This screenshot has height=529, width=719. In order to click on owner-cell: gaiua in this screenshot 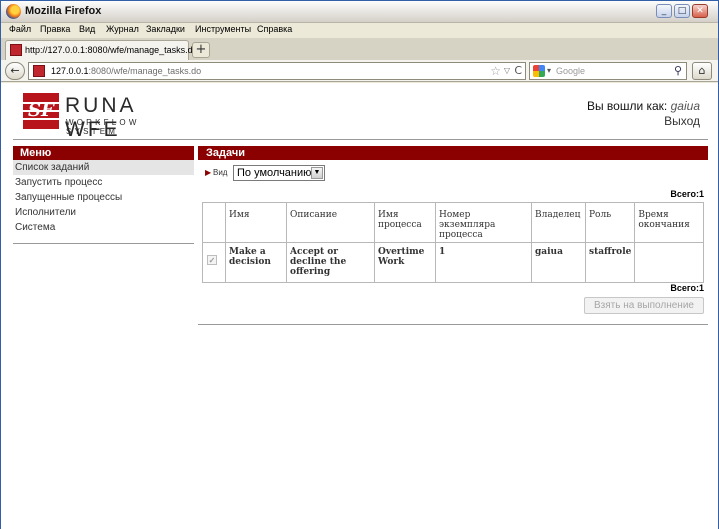, I will do `click(558, 262)`.